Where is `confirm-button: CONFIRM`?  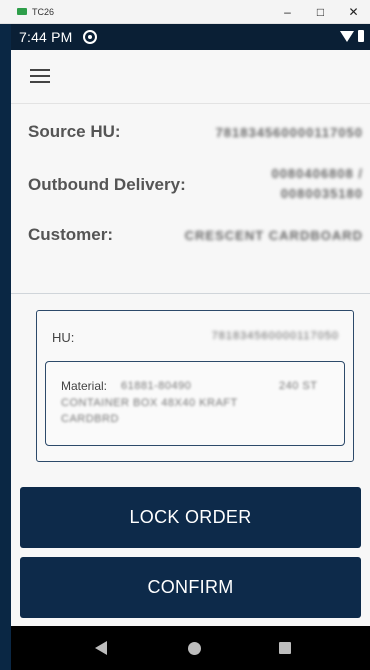
confirm-button: CONFIRM is located at coordinates (190, 587).